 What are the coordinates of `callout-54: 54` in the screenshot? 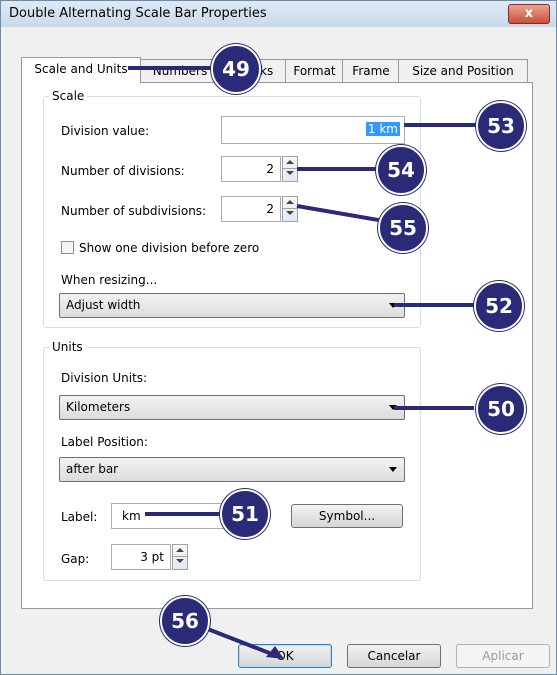 It's located at (401, 170).